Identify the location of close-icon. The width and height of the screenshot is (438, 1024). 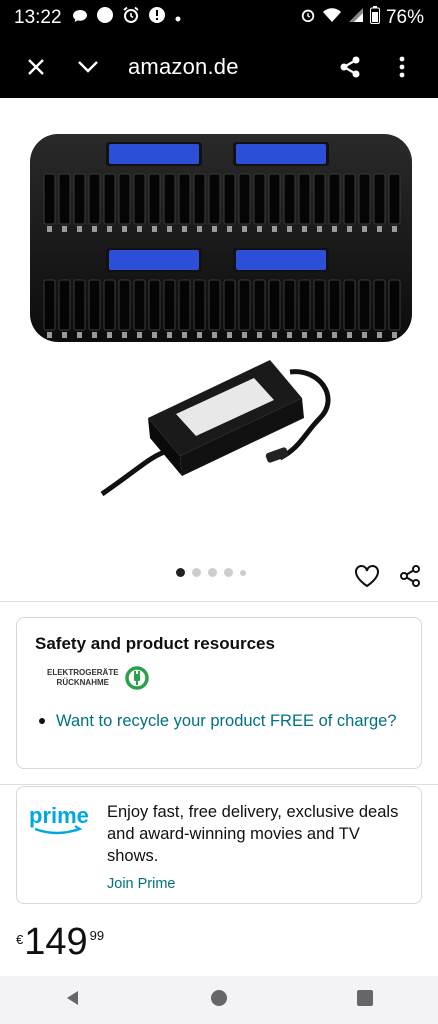
(36, 67).